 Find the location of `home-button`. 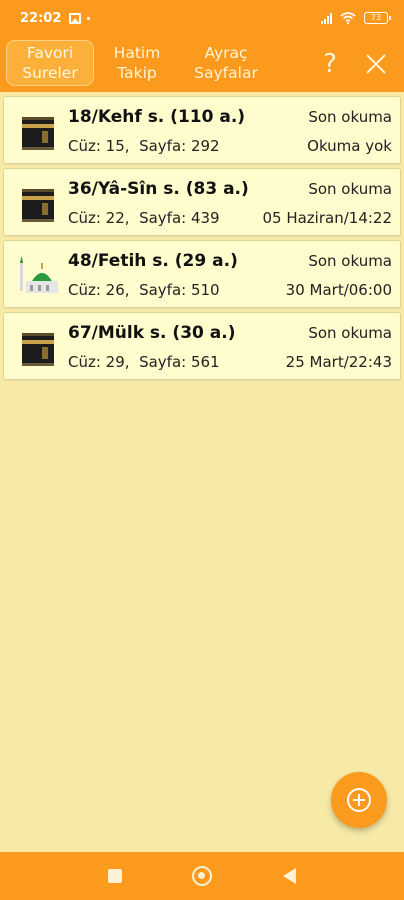

home-button is located at coordinates (202, 876).